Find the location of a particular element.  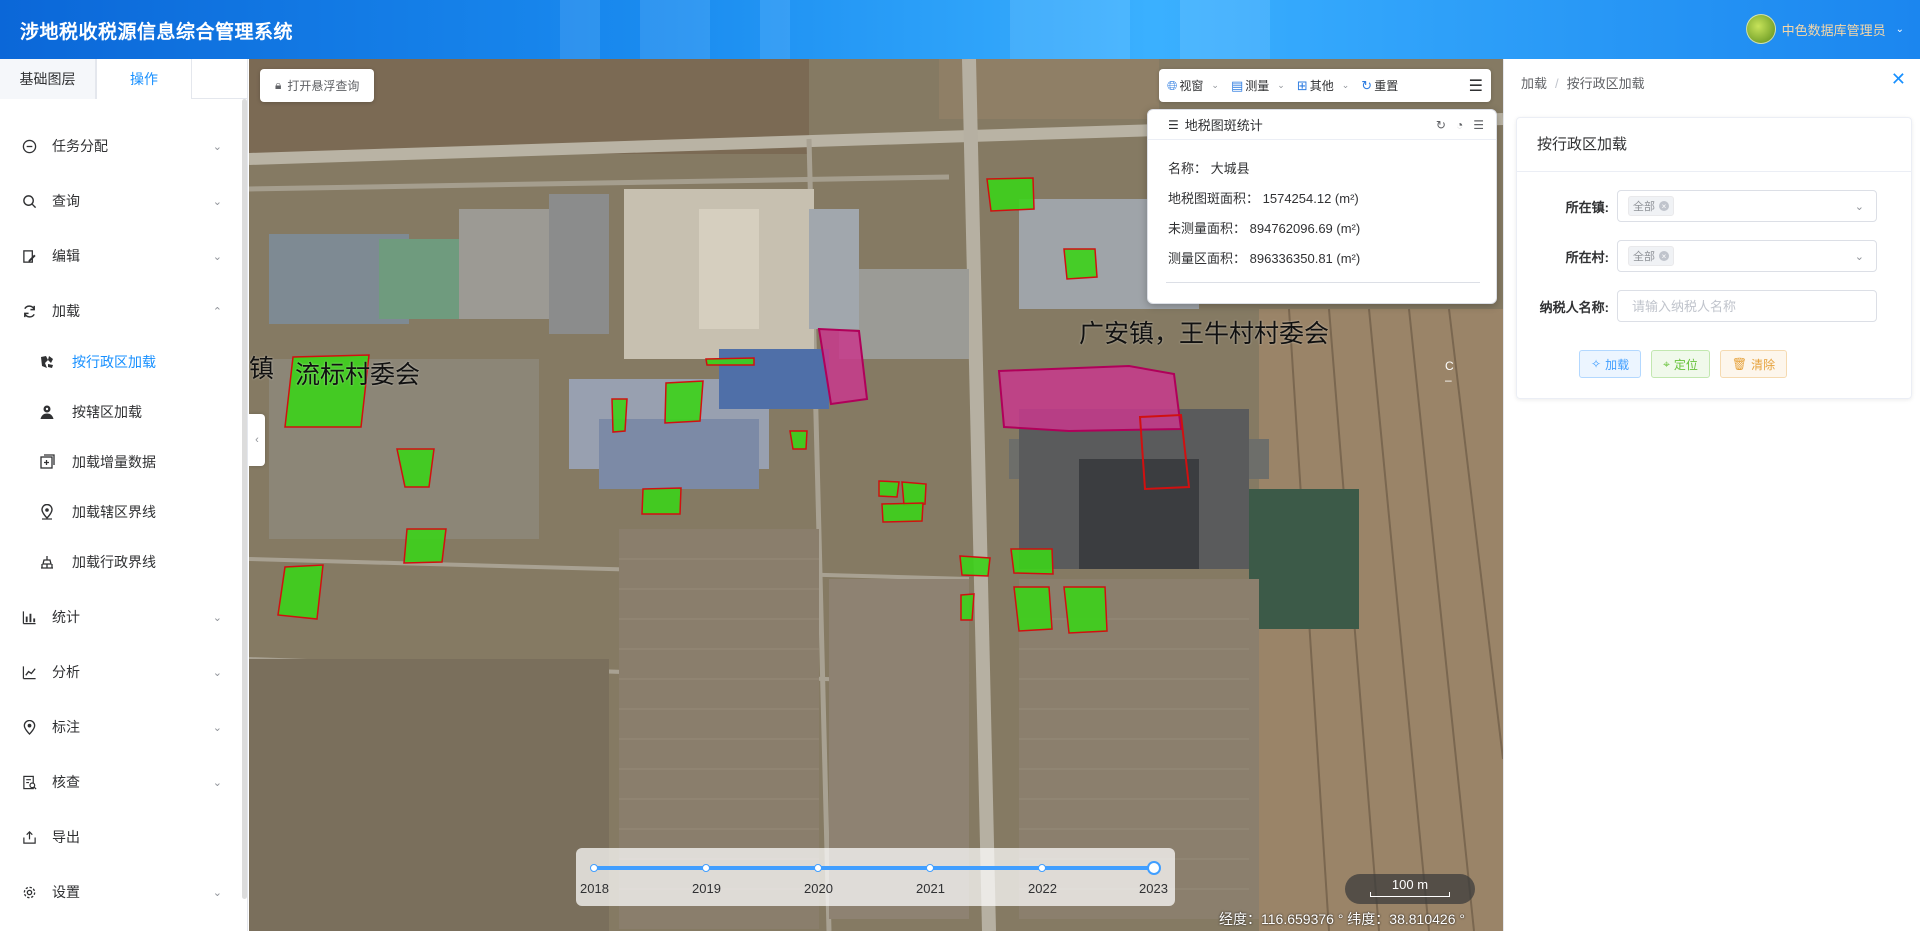

cursor-coordinates: 经度：116.659376 ° 纬度：38.810426 ° is located at coordinates (1342, 919).